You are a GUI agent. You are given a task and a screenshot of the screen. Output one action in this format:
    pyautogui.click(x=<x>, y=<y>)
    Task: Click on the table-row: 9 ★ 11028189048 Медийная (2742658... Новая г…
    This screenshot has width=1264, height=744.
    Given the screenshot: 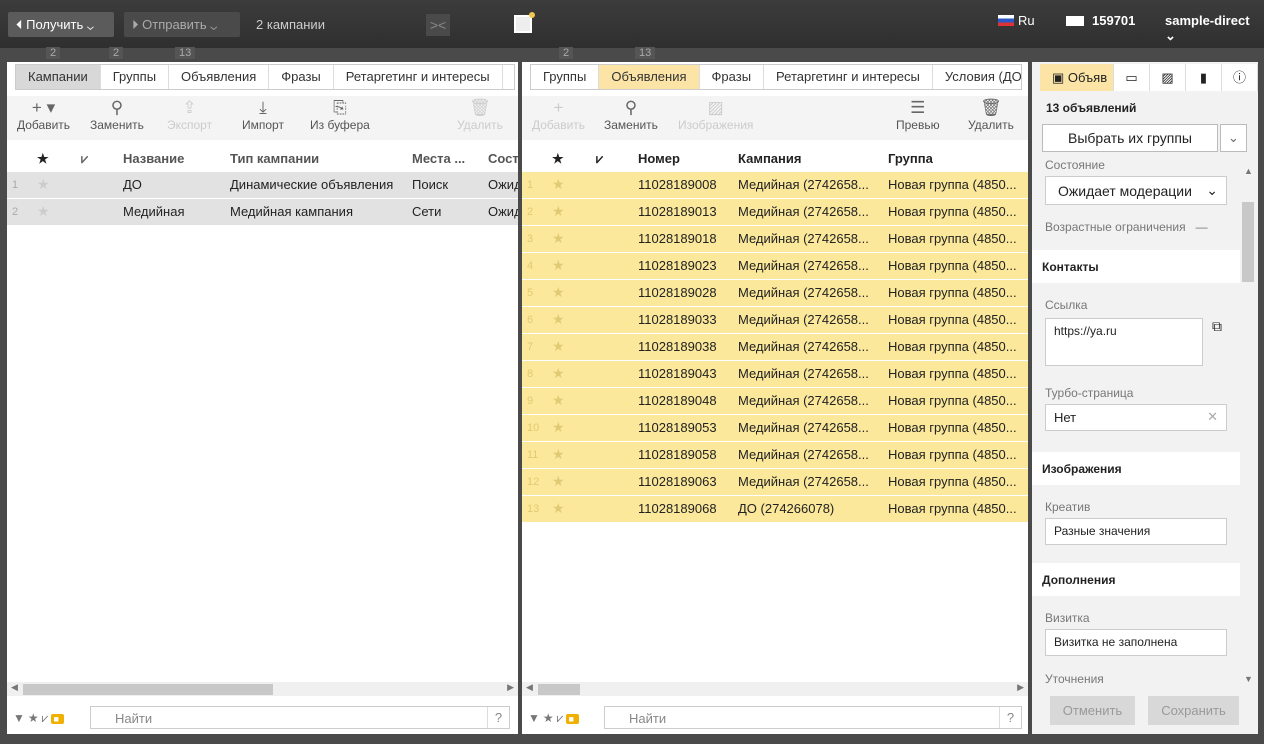 What is the action you would take?
    pyautogui.click(x=775, y=401)
    